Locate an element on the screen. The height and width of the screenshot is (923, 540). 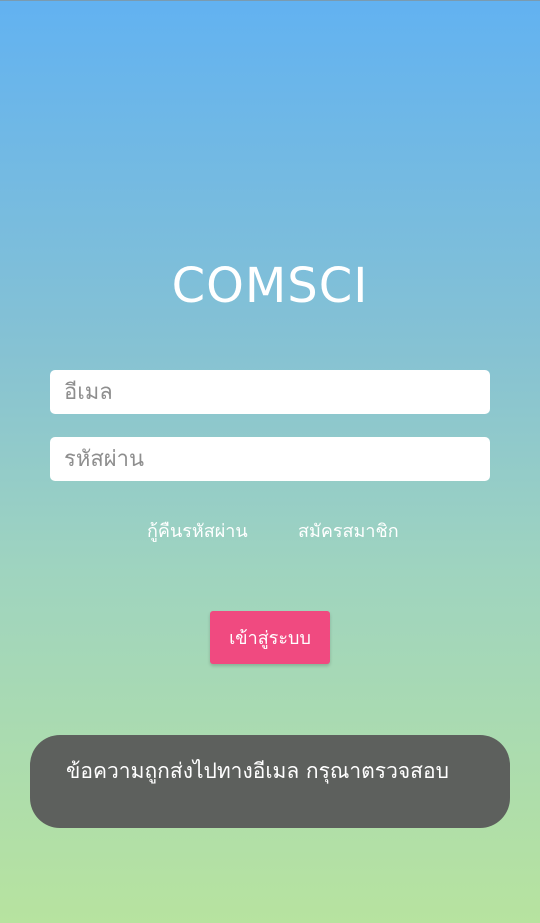
password-field is located at coordinates (270, 459).